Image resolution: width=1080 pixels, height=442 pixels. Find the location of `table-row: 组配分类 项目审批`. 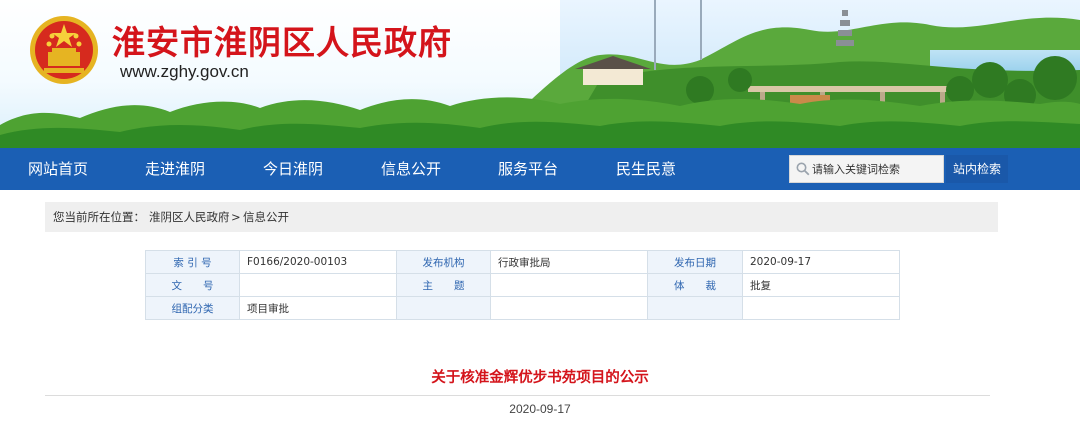

table-row: 组配分类 项目审批 is located at coordinates (522, 308).